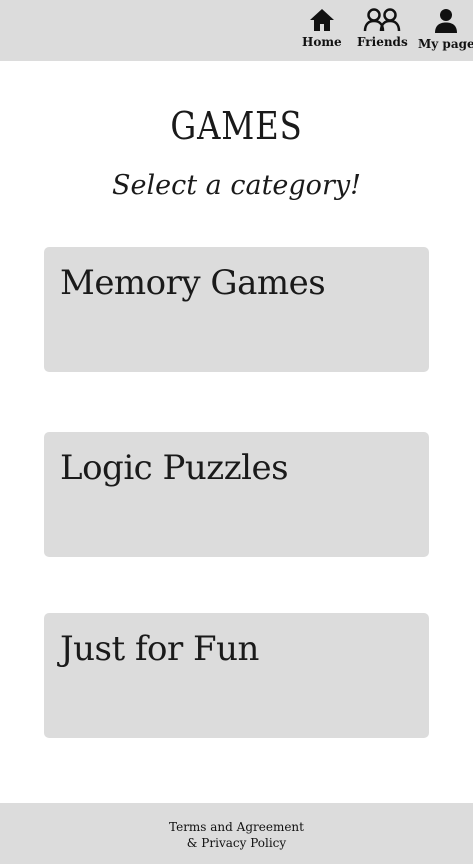  What do you see at coordinates (174, 468) in the screenshot?
I see `category-label: Logic Puzzles` at bounding box center [174, 468].